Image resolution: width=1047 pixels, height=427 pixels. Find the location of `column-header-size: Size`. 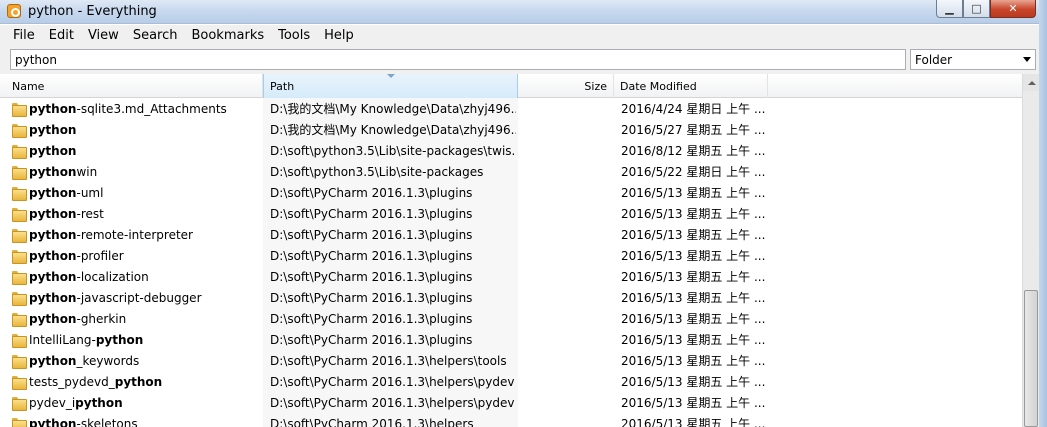

column-header-size: Size is located at coordinates (566, 86).